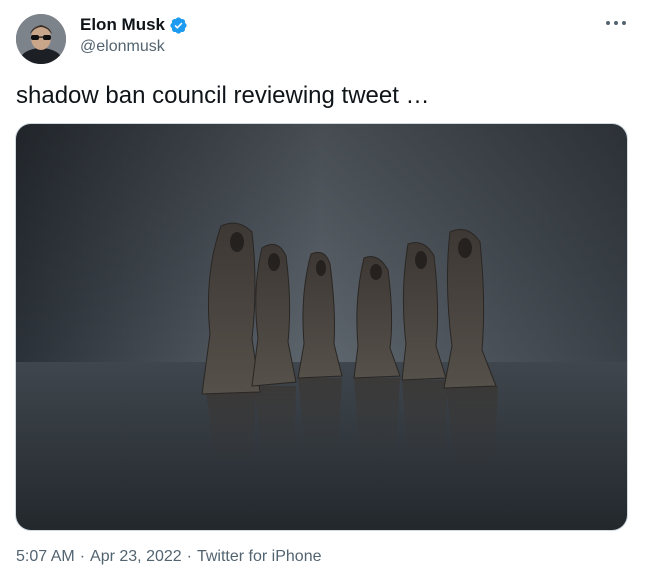 The height and width of the screenshot is (572, 648). I want to click on avatar, so click(41, 39).